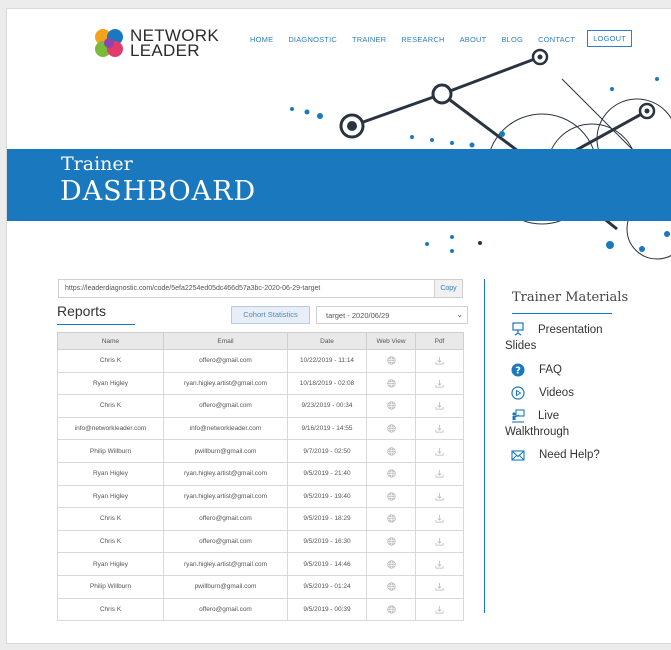  I want to click on cell-name: info@networkleader.com, so click(110, 428).